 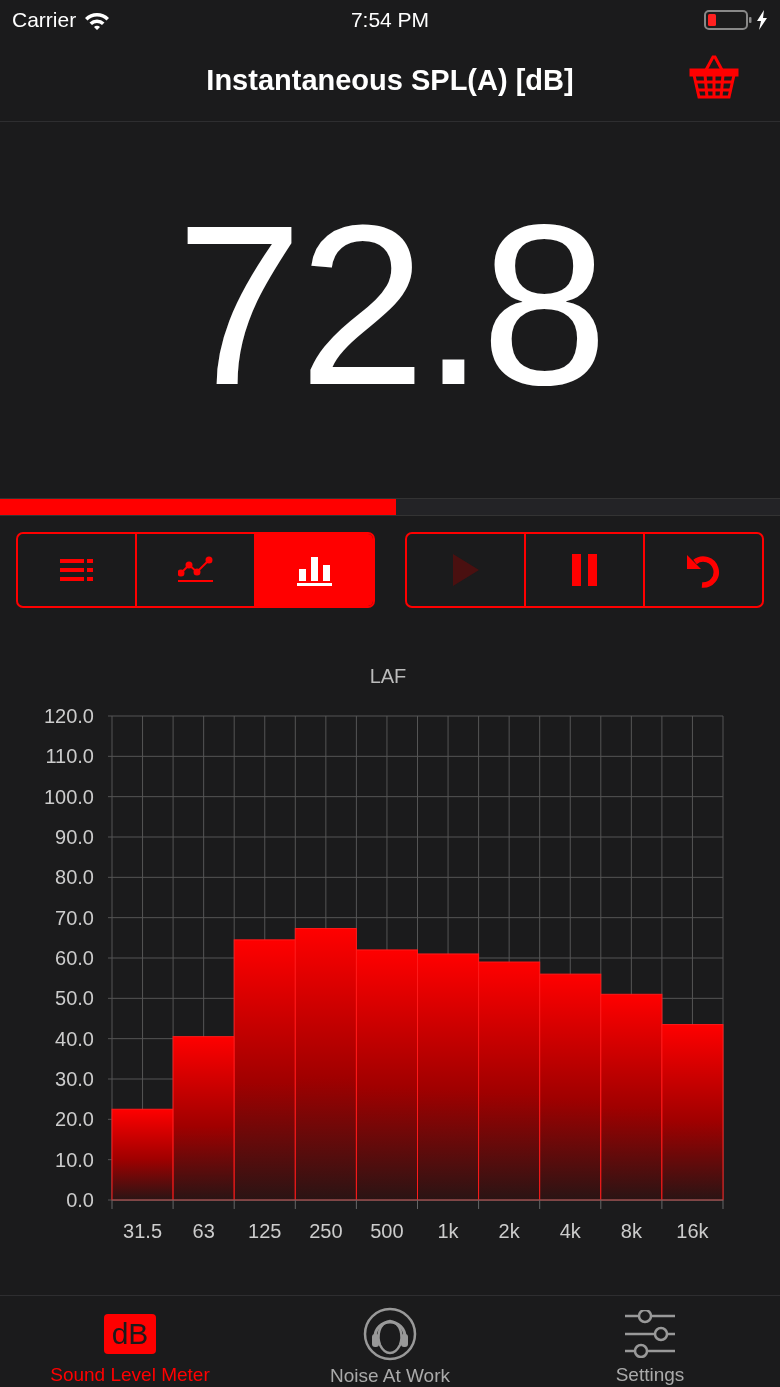 What do you see at coordinates (68, 716) in the screenshot?
I see `axis-label: 120.0` at bounding box center [68, 716].